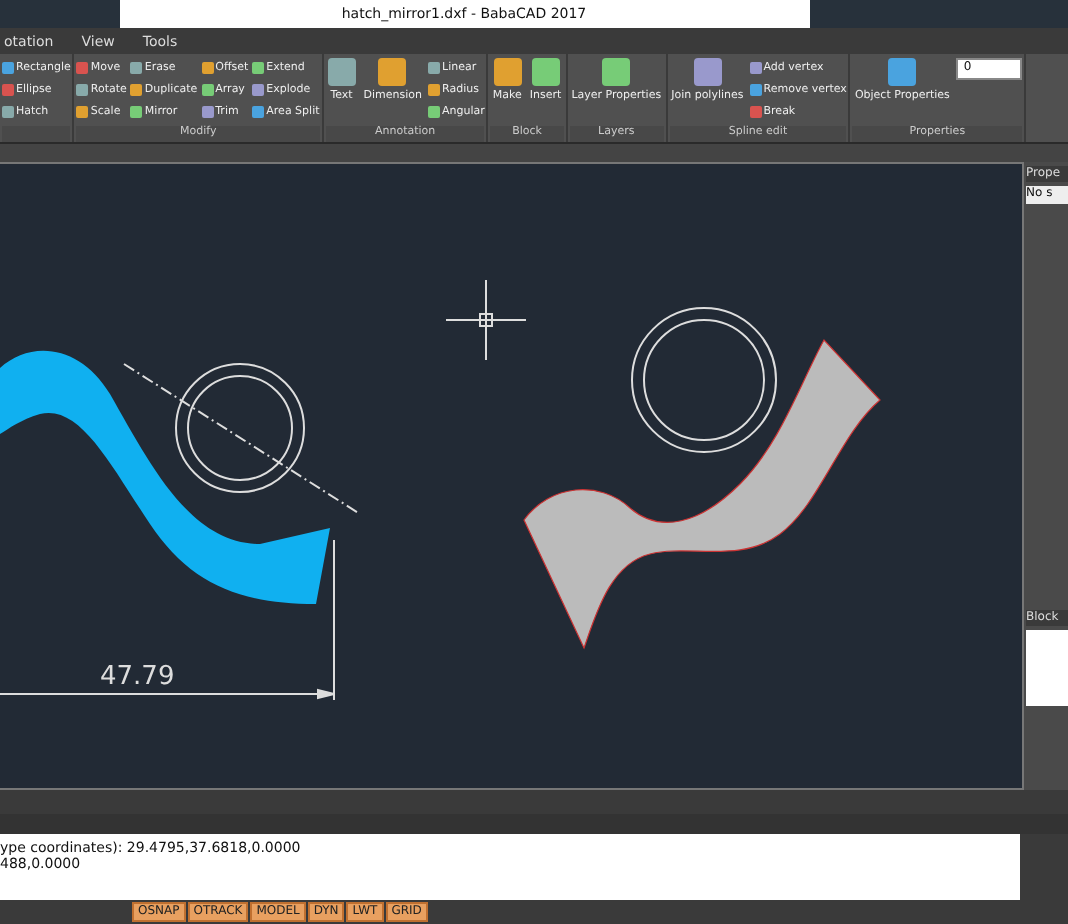 Image resolution: width=1068 pixels, height=924 pixels. What do you see at coordinates (486, 320) in the screenshot?
I see `crosshair-cursor` at bounding box center [486, 320].